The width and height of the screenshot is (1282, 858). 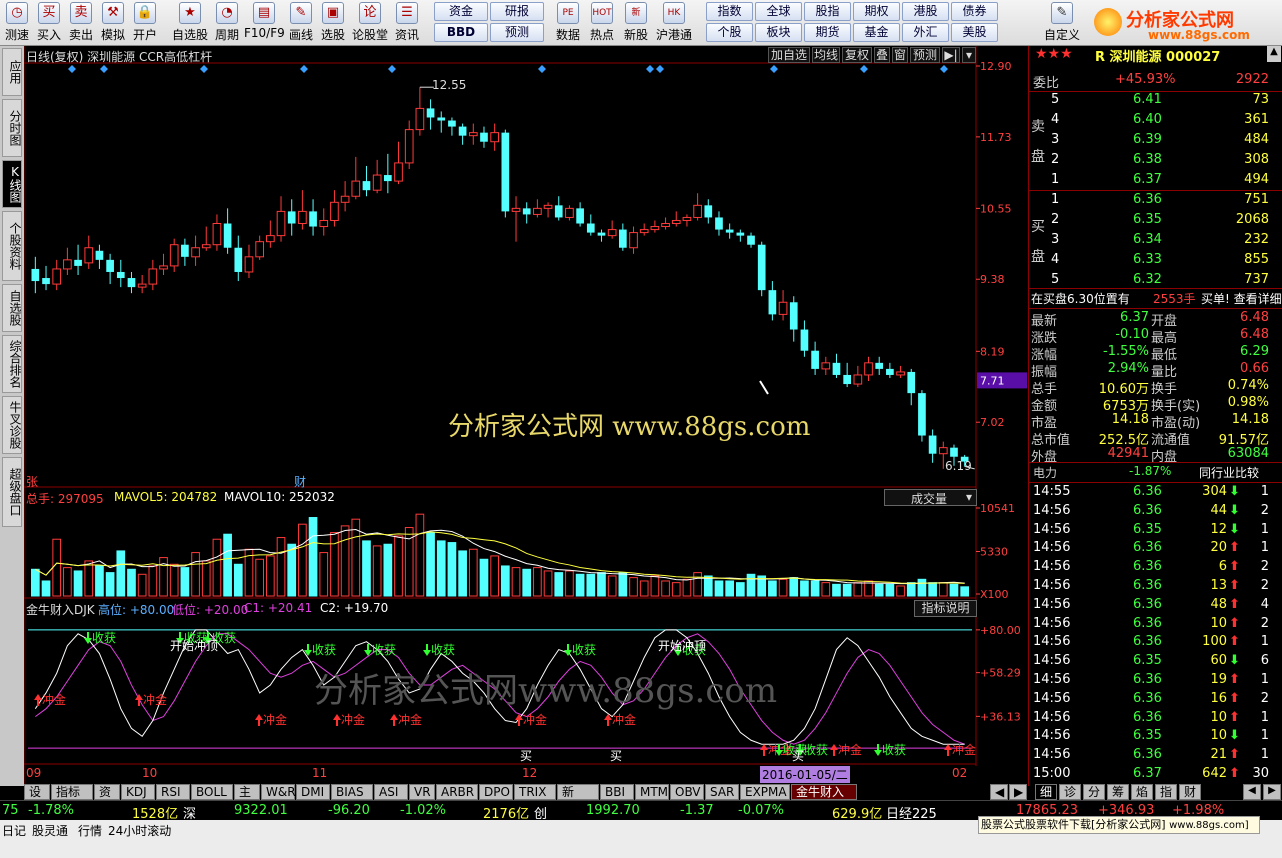 I want to click on tab-scroll-right-icon: ▶, so click(x=1018, y=792).